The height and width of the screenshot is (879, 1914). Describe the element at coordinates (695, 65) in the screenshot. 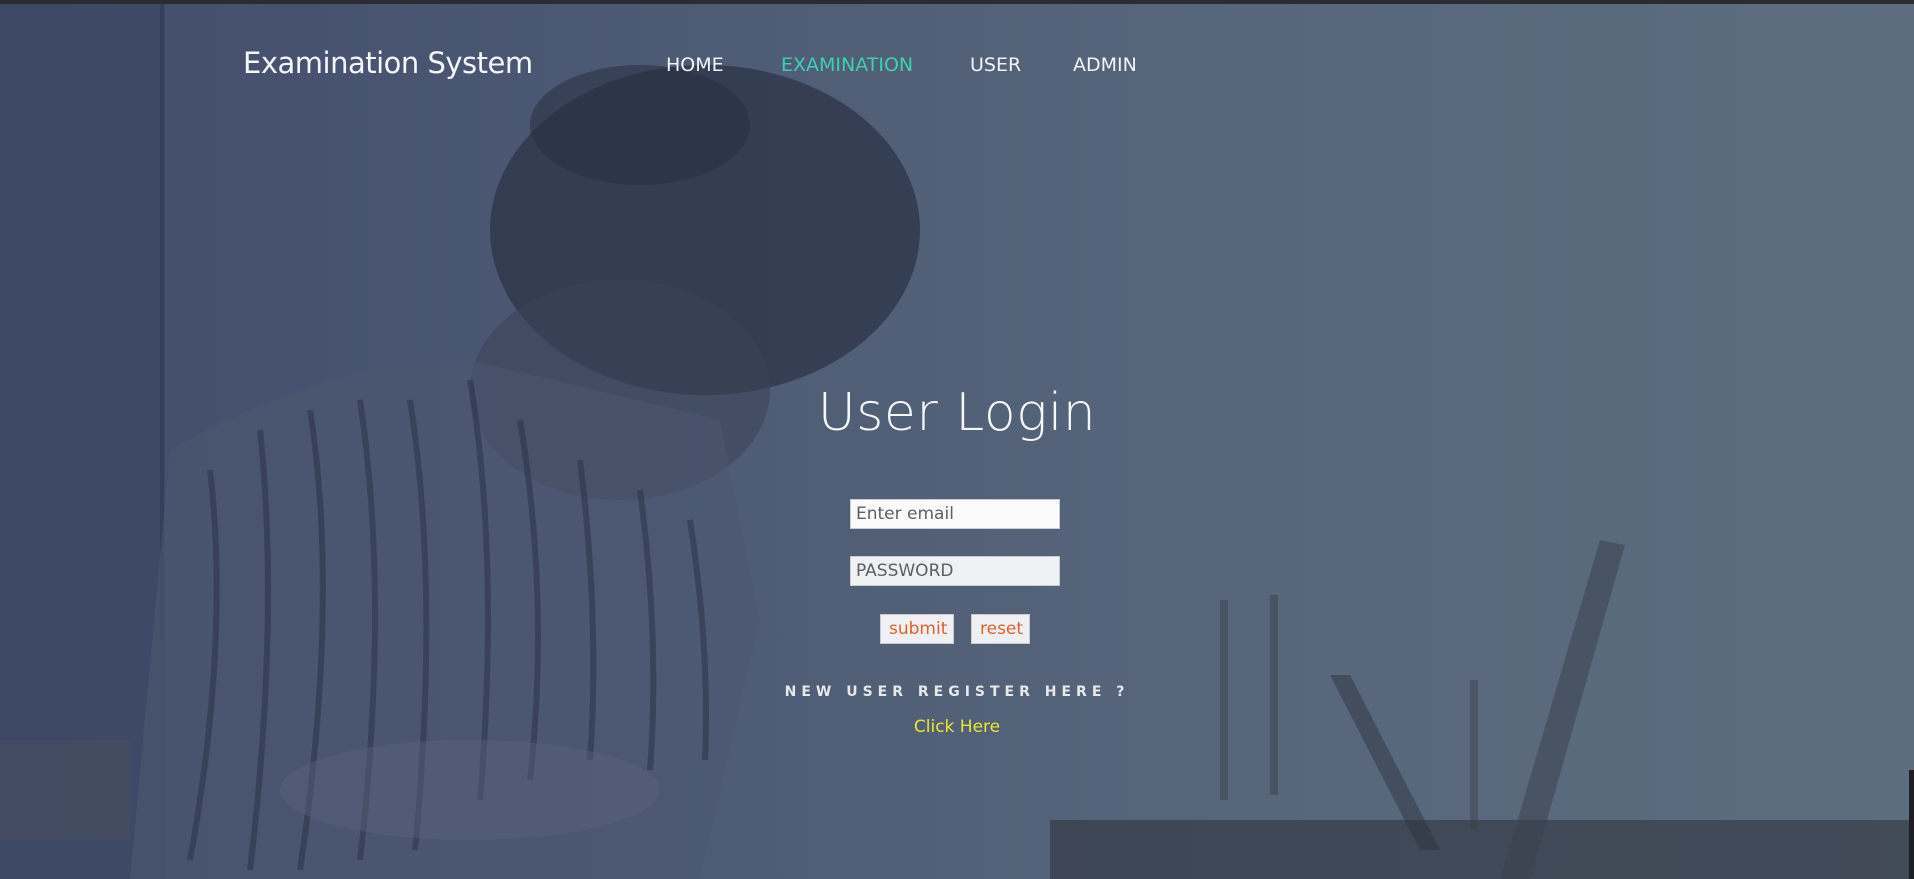

I see `nav-item-home: HOME` at that location.